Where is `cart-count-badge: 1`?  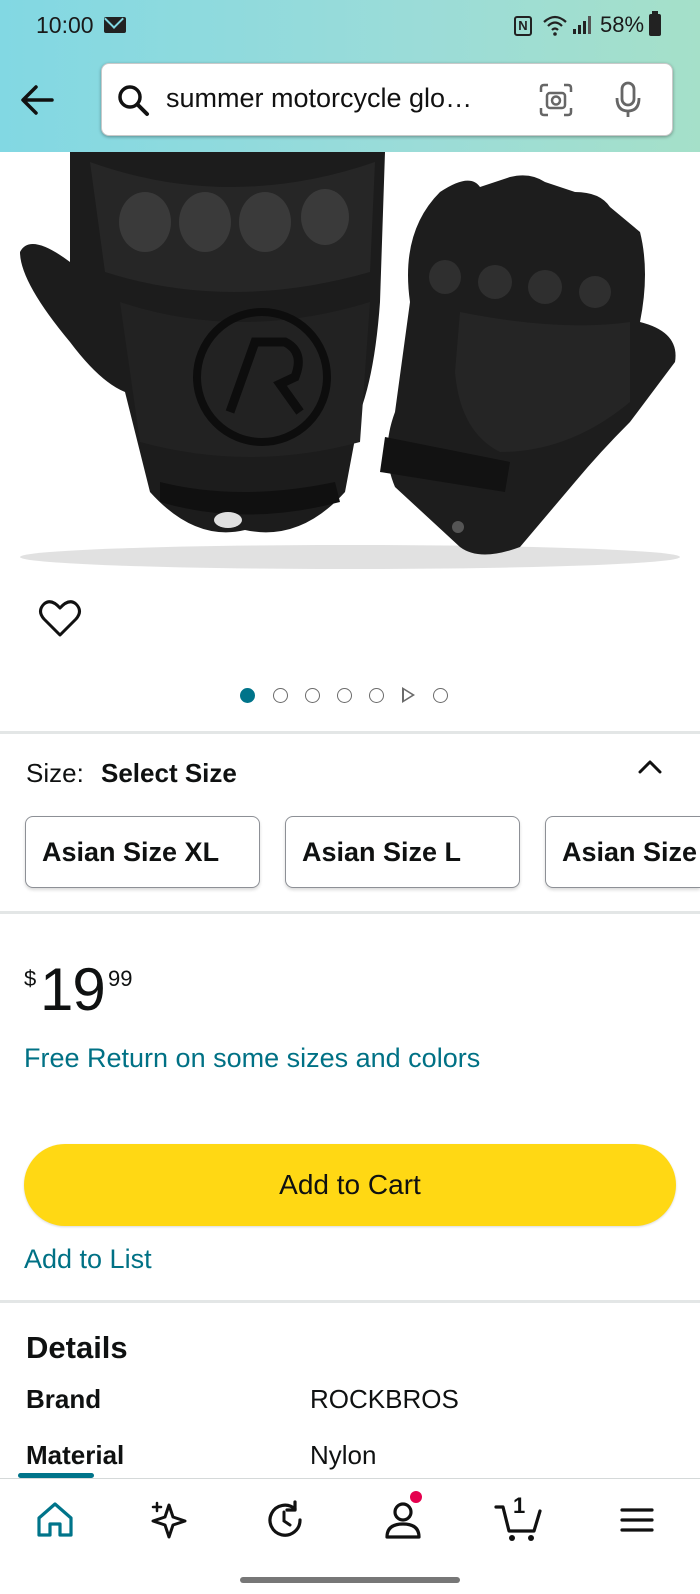 cart-count-badge: 1 is located at coordinates (519, 1505).